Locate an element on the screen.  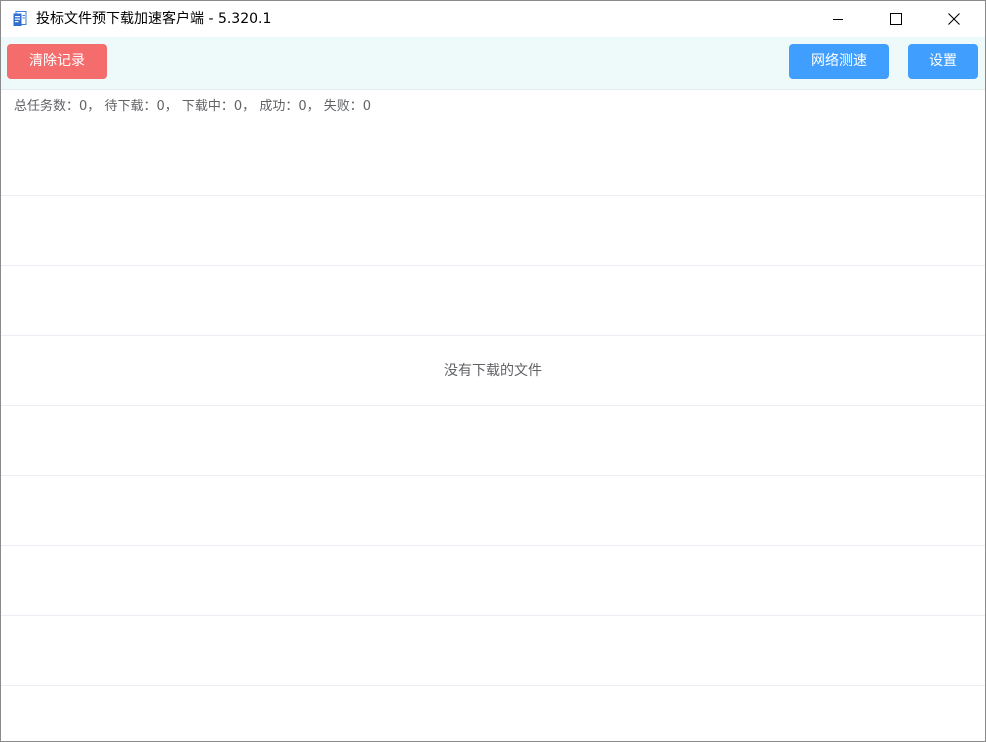
stat-pending-value: 0 is located at coordinates (160, 106).